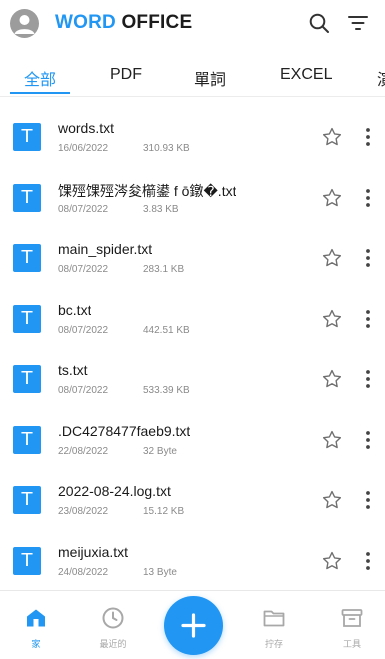 The width and height of the screenshot is (385, 659). Describe the element at coordinates (192, 74) in the screenshot. I see `category-tabs: 全部 PDF 單詞 EXCEL 演` at that location.